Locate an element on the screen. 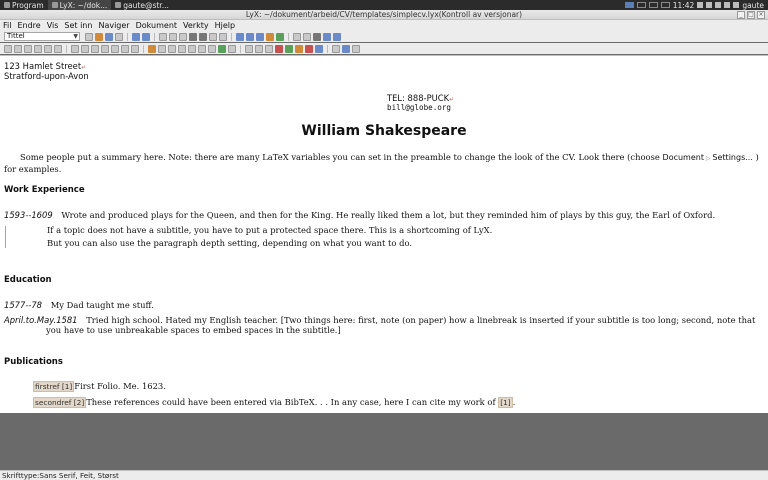  paragraph-icon is located at coordinates (58, 48).